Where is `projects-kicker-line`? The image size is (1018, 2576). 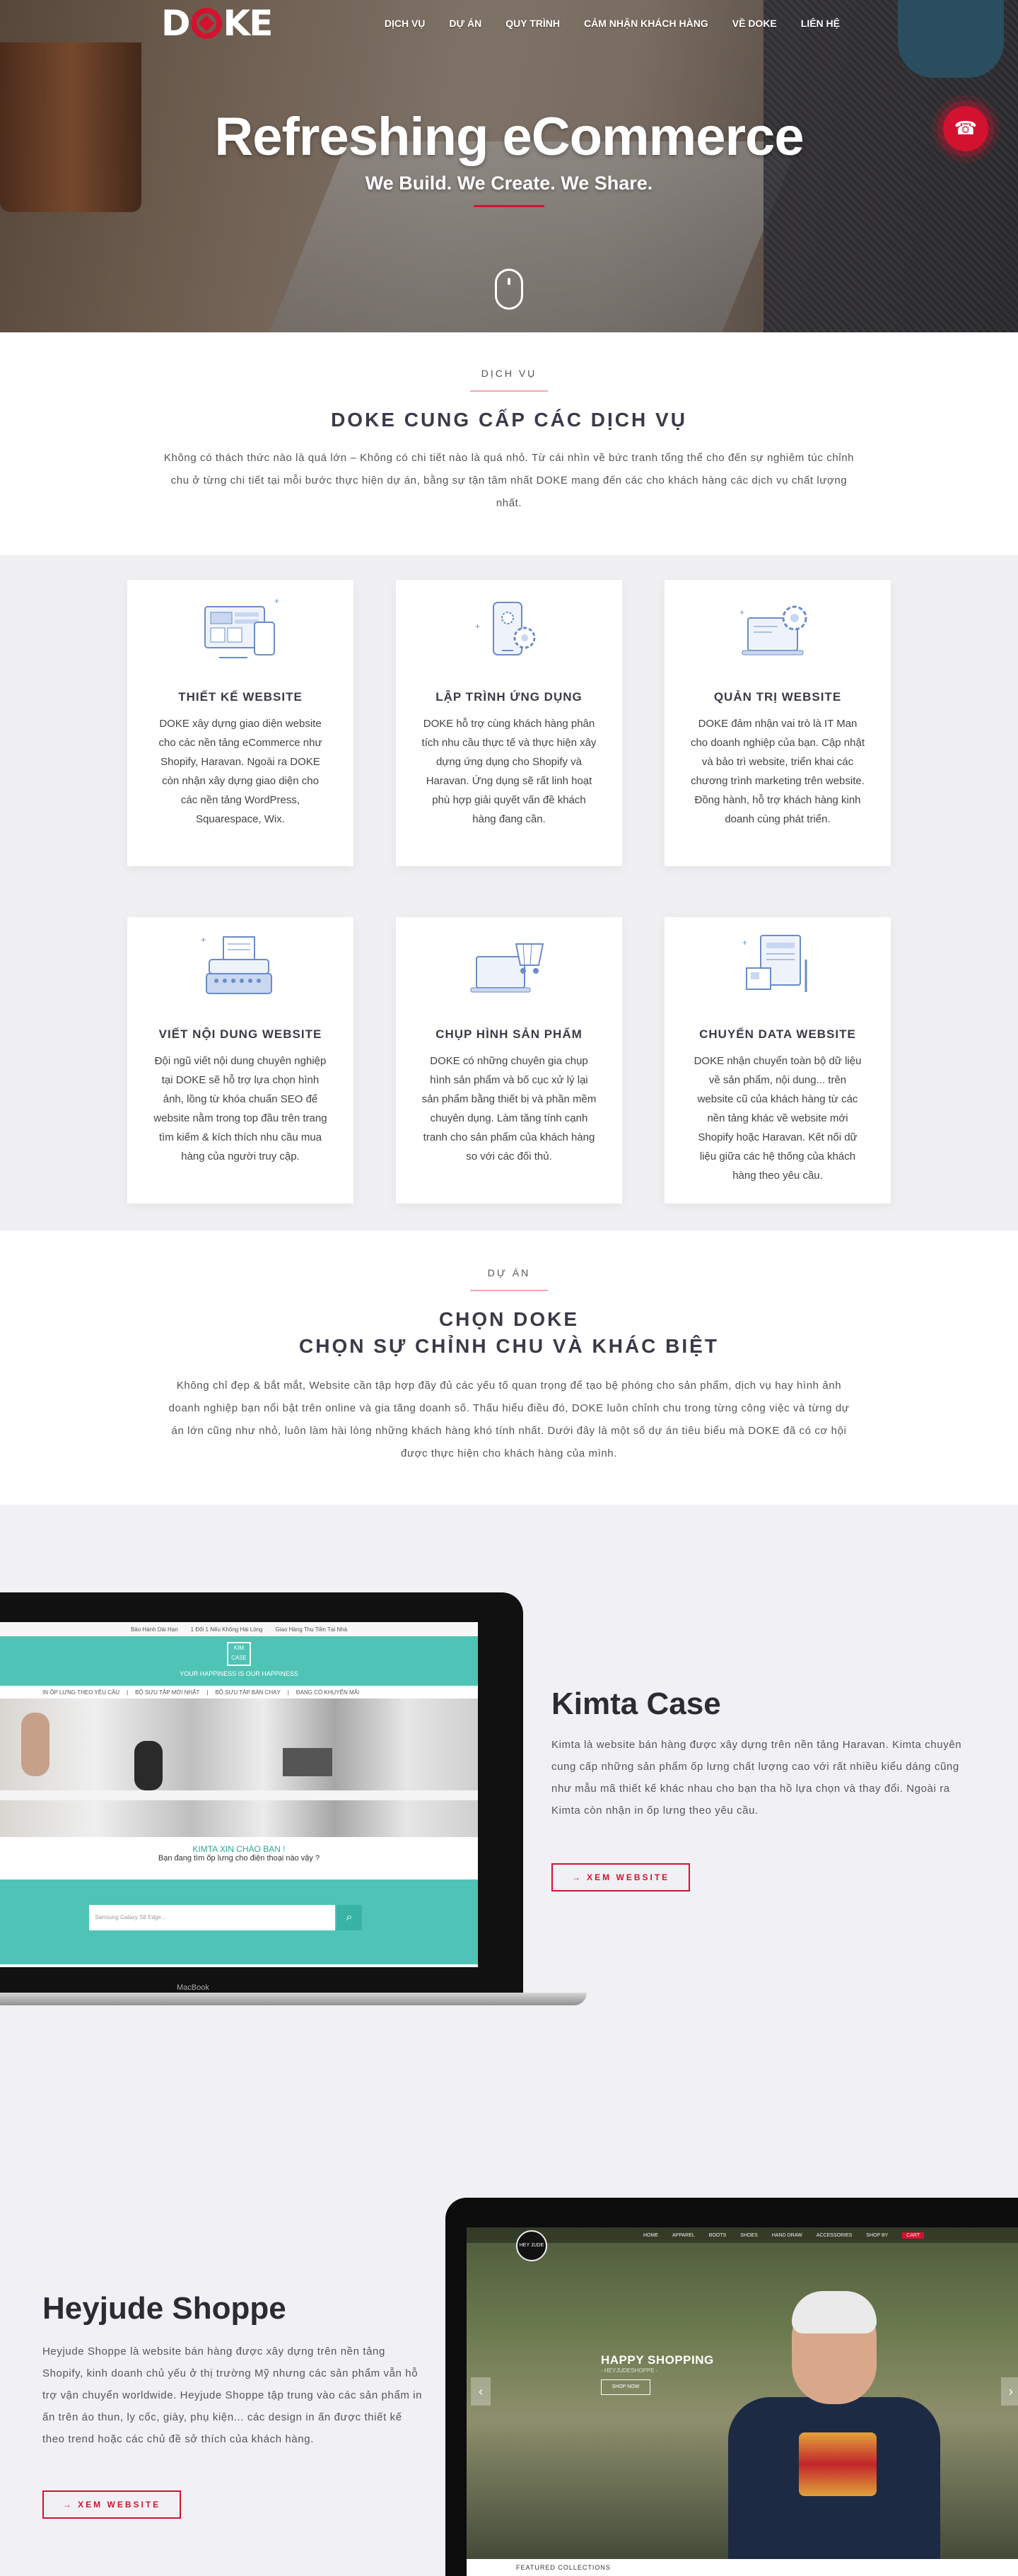 projects-kicker-line is located at coordinates (509, 1290).